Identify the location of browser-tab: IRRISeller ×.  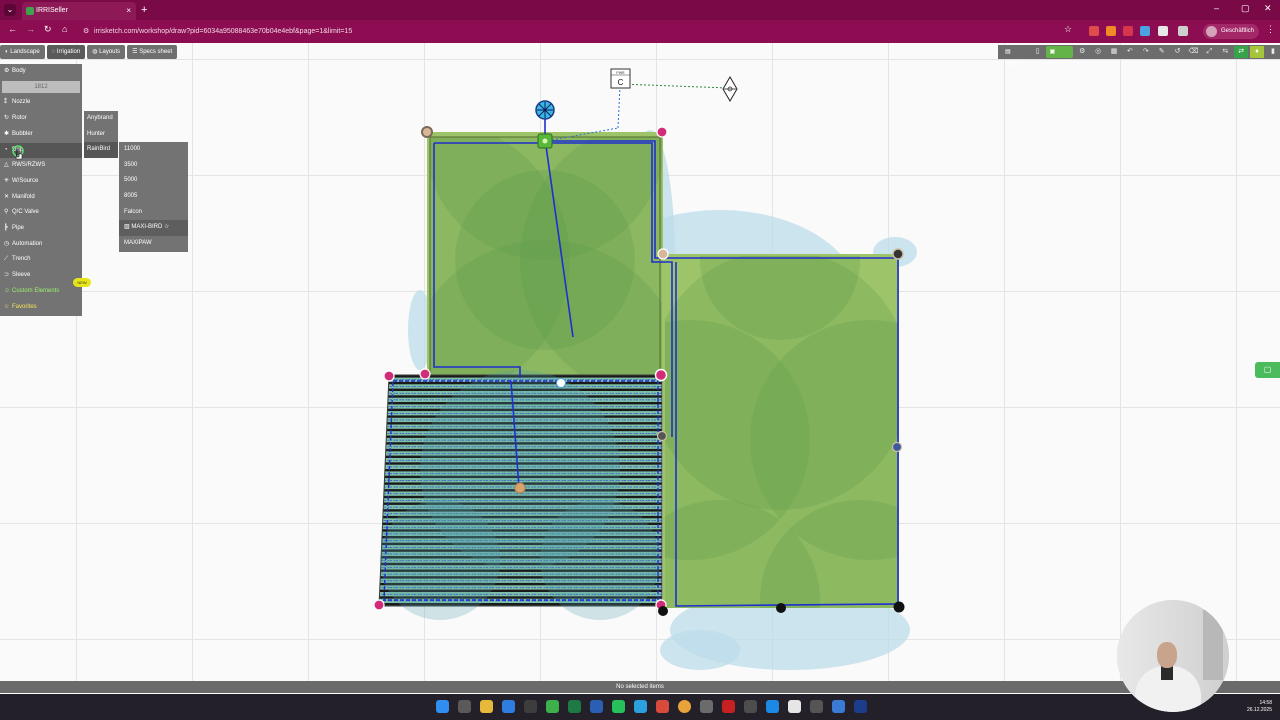
(79, 11).